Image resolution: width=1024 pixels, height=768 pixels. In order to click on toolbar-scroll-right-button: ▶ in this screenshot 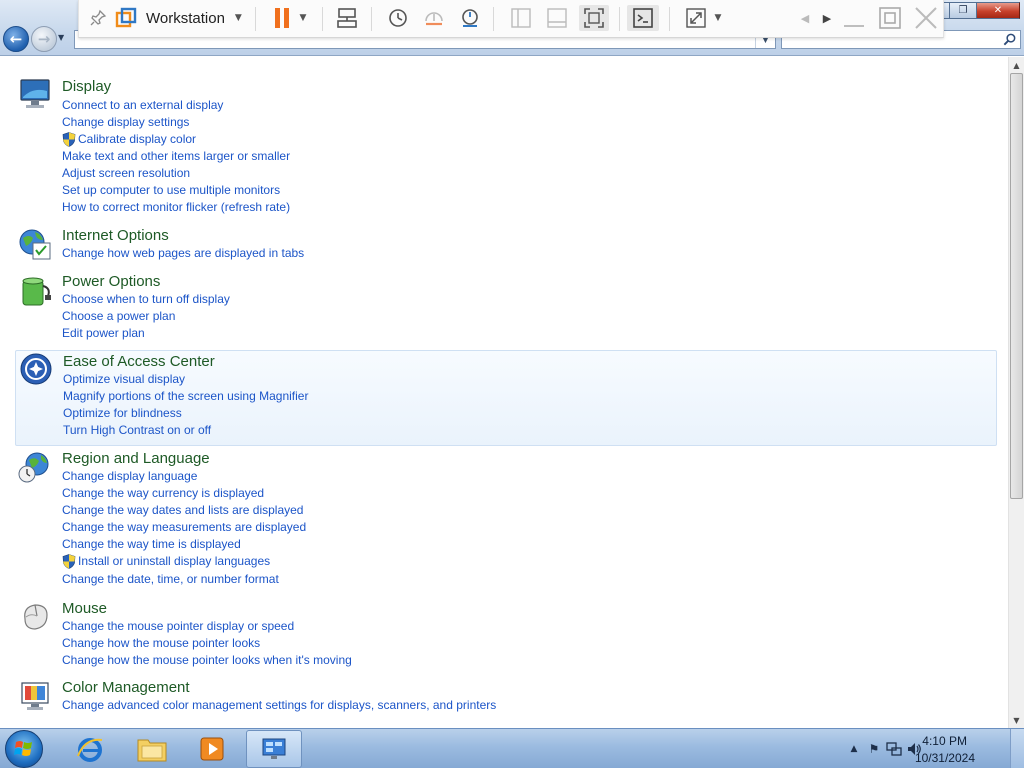, I will do `click(827, 18)`.